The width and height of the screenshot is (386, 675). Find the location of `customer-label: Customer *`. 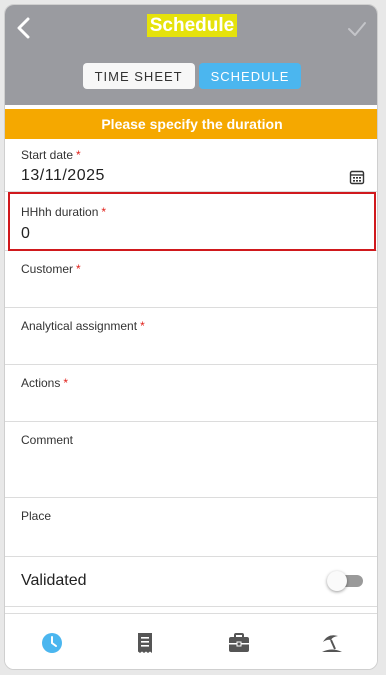

customer-label: Customer * is located at coordinates (51, 269).